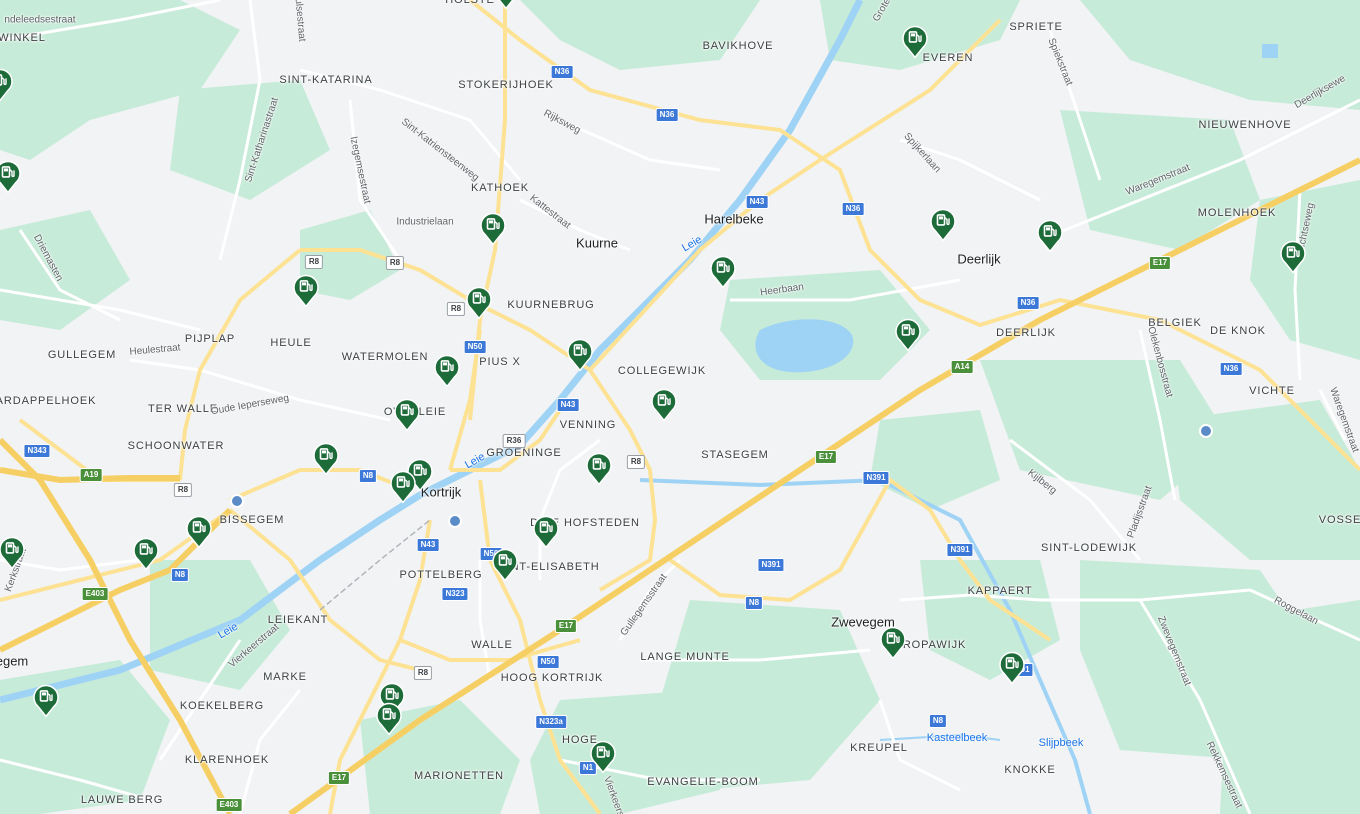 Image resolution: width=1360 pixels, height=814 pixels. I want to click on road-shield: N323, so click(455, 594).